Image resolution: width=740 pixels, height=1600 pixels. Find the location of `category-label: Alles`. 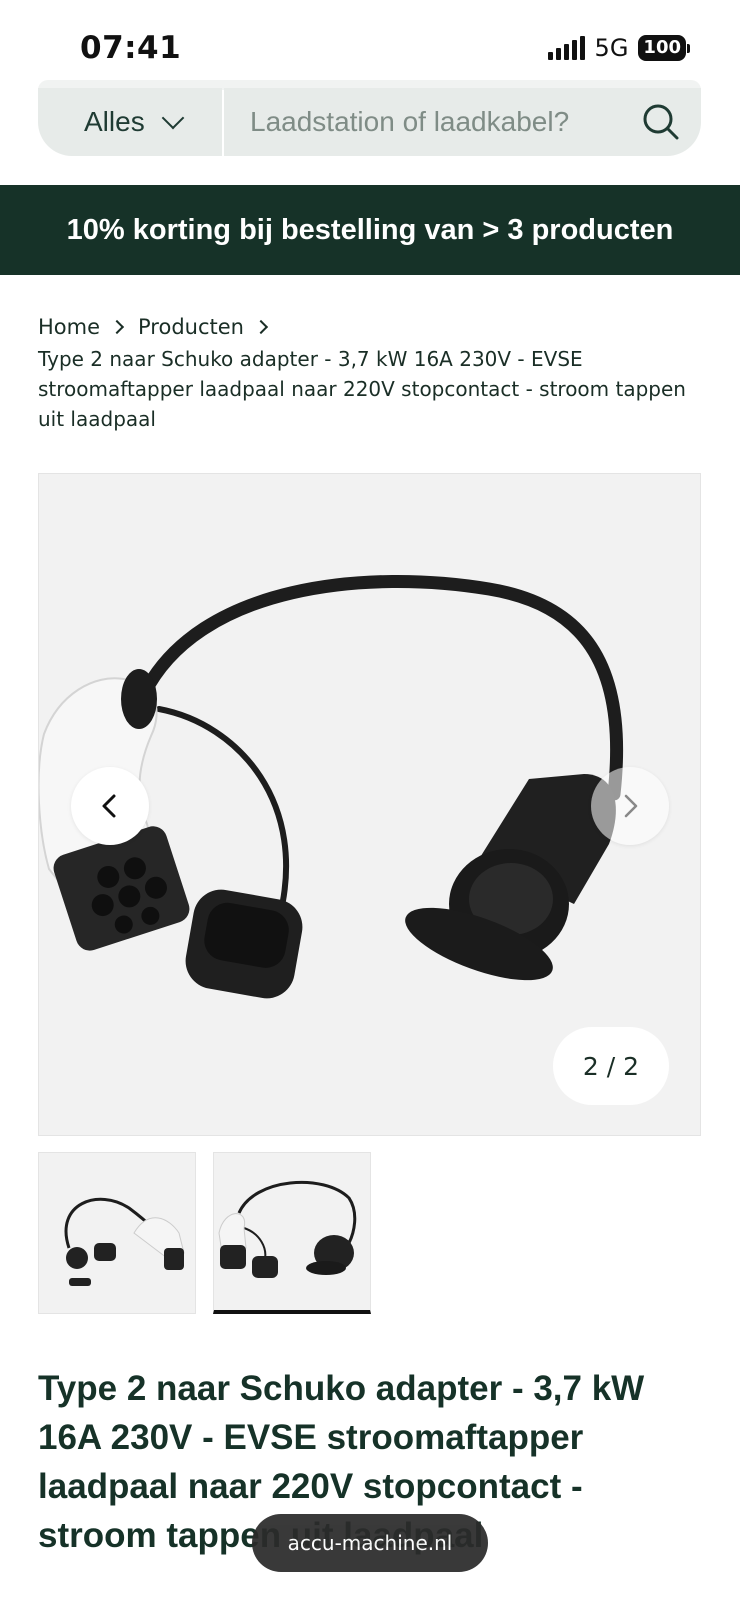

category-label: Alles is located at coordinates (114, 121).